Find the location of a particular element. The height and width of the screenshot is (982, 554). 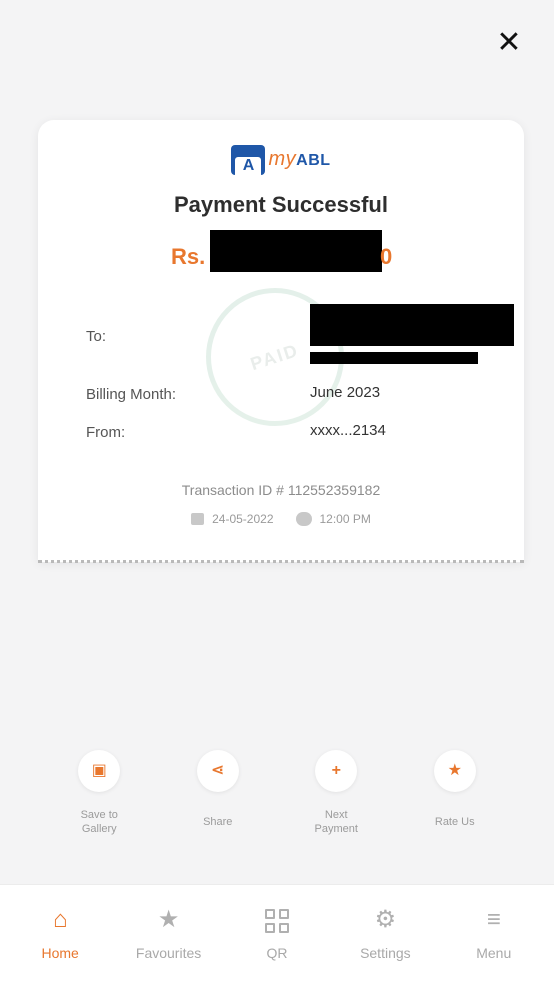

close-icon: ✕ is located at coordinates (509, 42).